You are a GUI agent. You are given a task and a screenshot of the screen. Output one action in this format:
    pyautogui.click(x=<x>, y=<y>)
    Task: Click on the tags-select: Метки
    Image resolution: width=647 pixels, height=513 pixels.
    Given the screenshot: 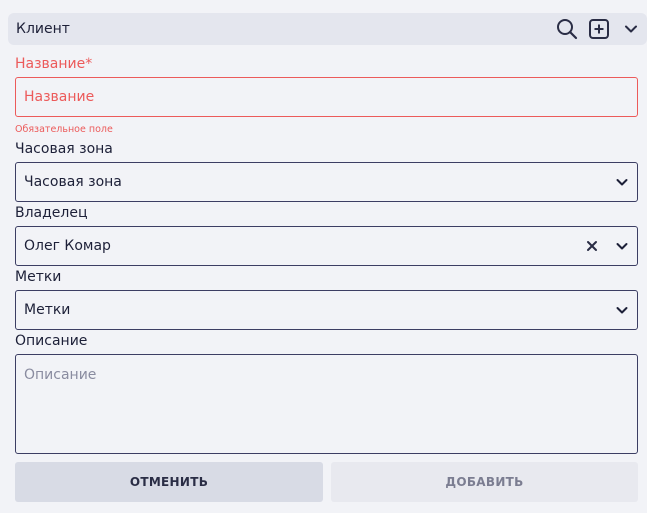 What is the action you would take?
    pyautogui.click(x=326, y=310)
    